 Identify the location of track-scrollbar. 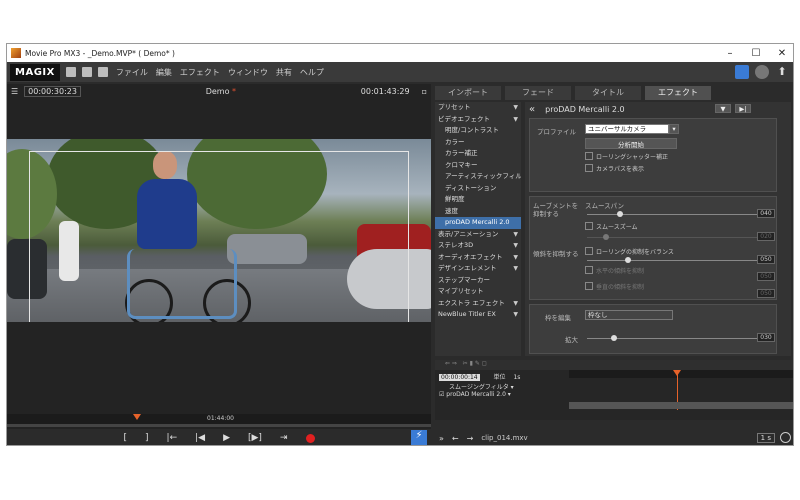
(681, 405).